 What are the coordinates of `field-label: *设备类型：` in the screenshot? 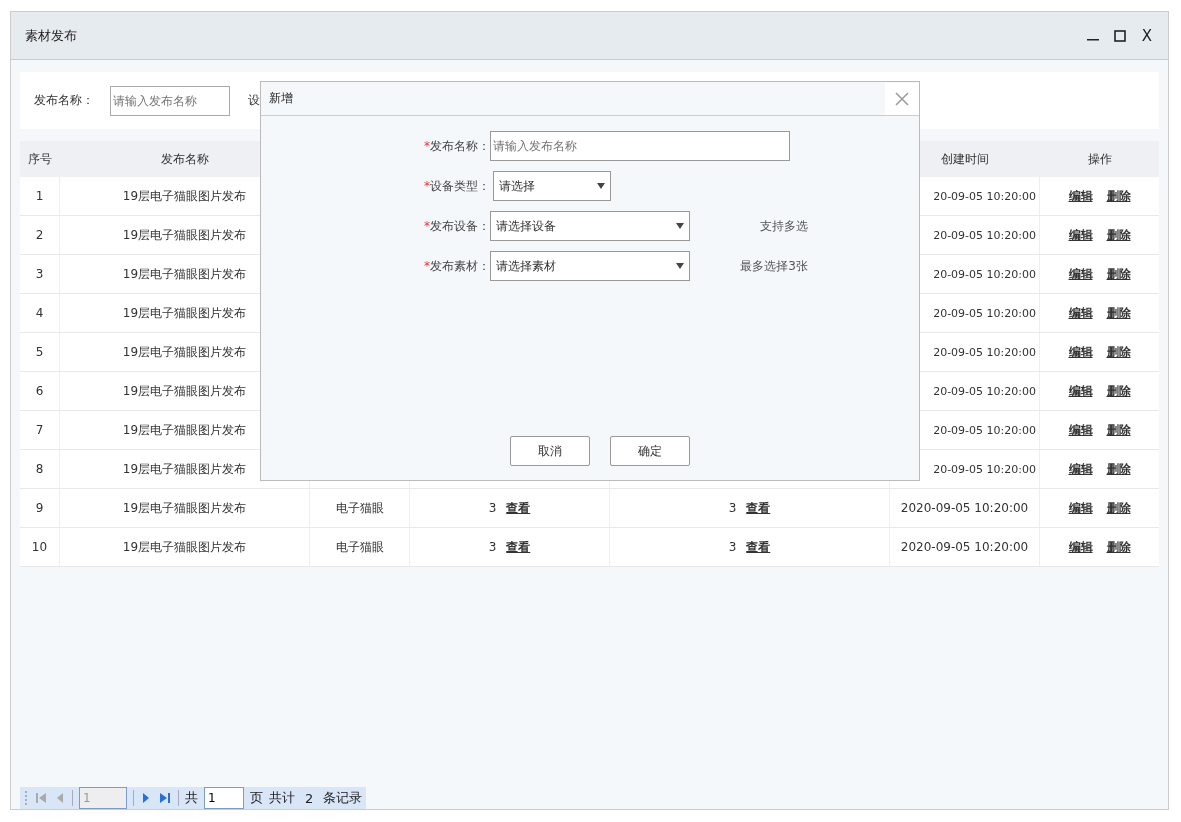 It's located at (456, 186).